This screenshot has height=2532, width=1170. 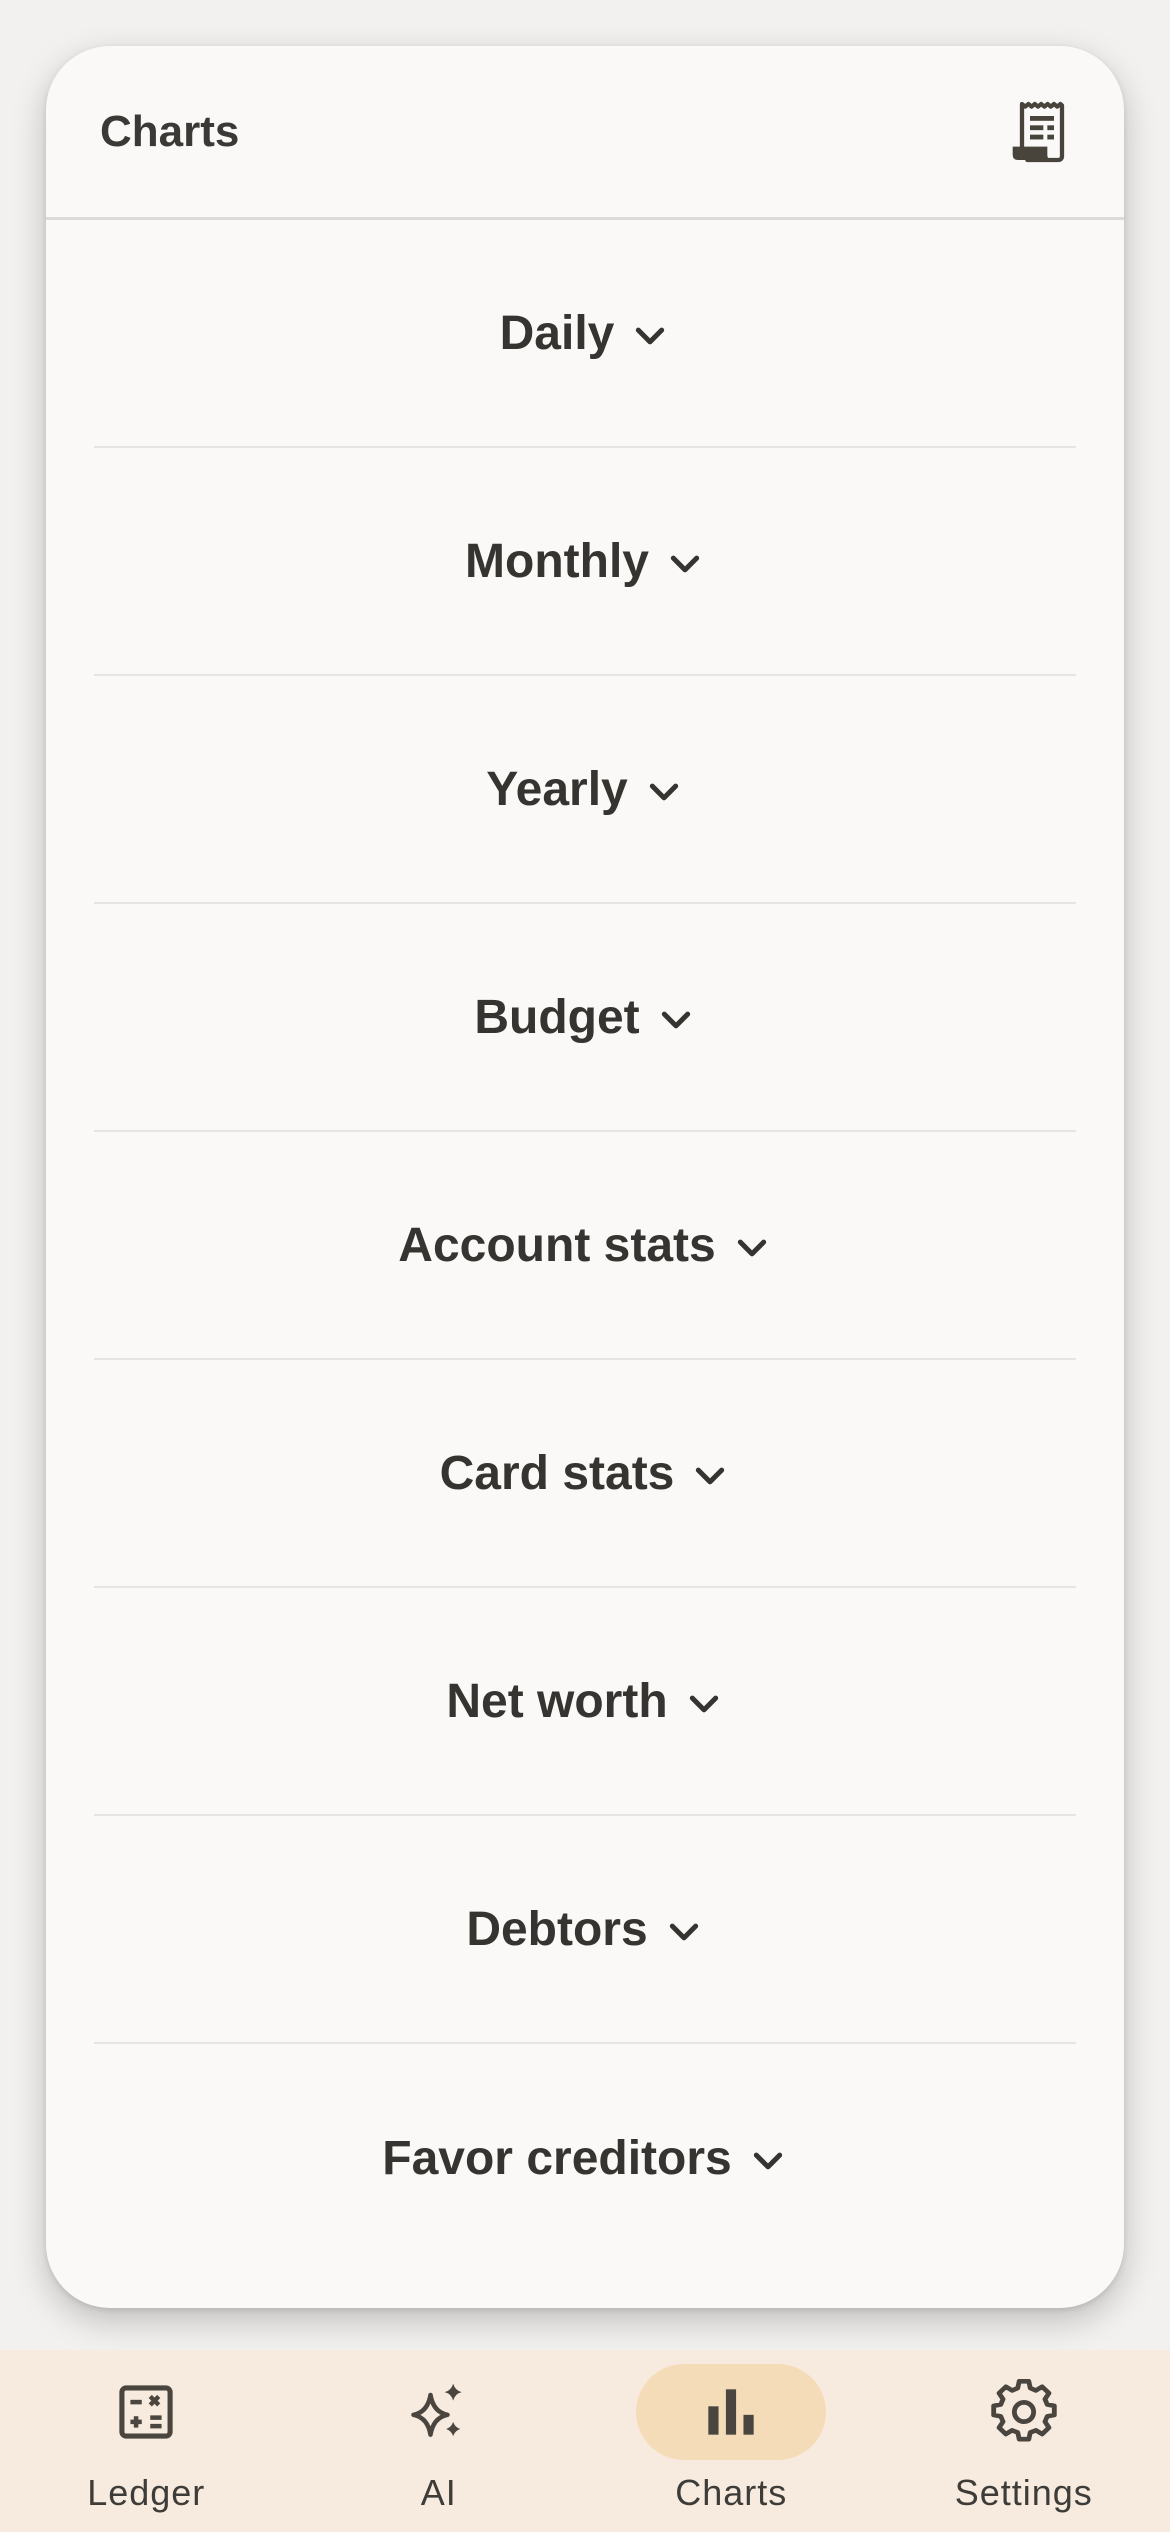 I want to click on section-monthly: Monthly, so click(x=585, y=562).